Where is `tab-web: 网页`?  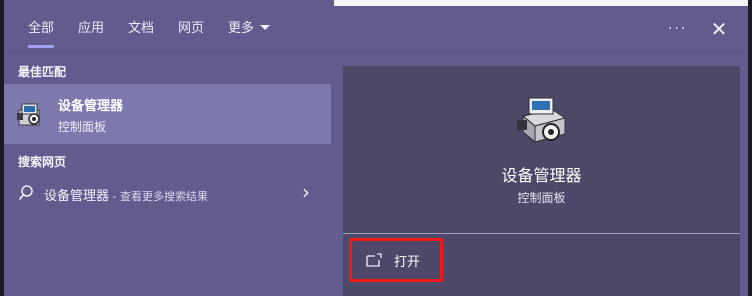
tab-web: 网页 is located at coordinates (191, 29).